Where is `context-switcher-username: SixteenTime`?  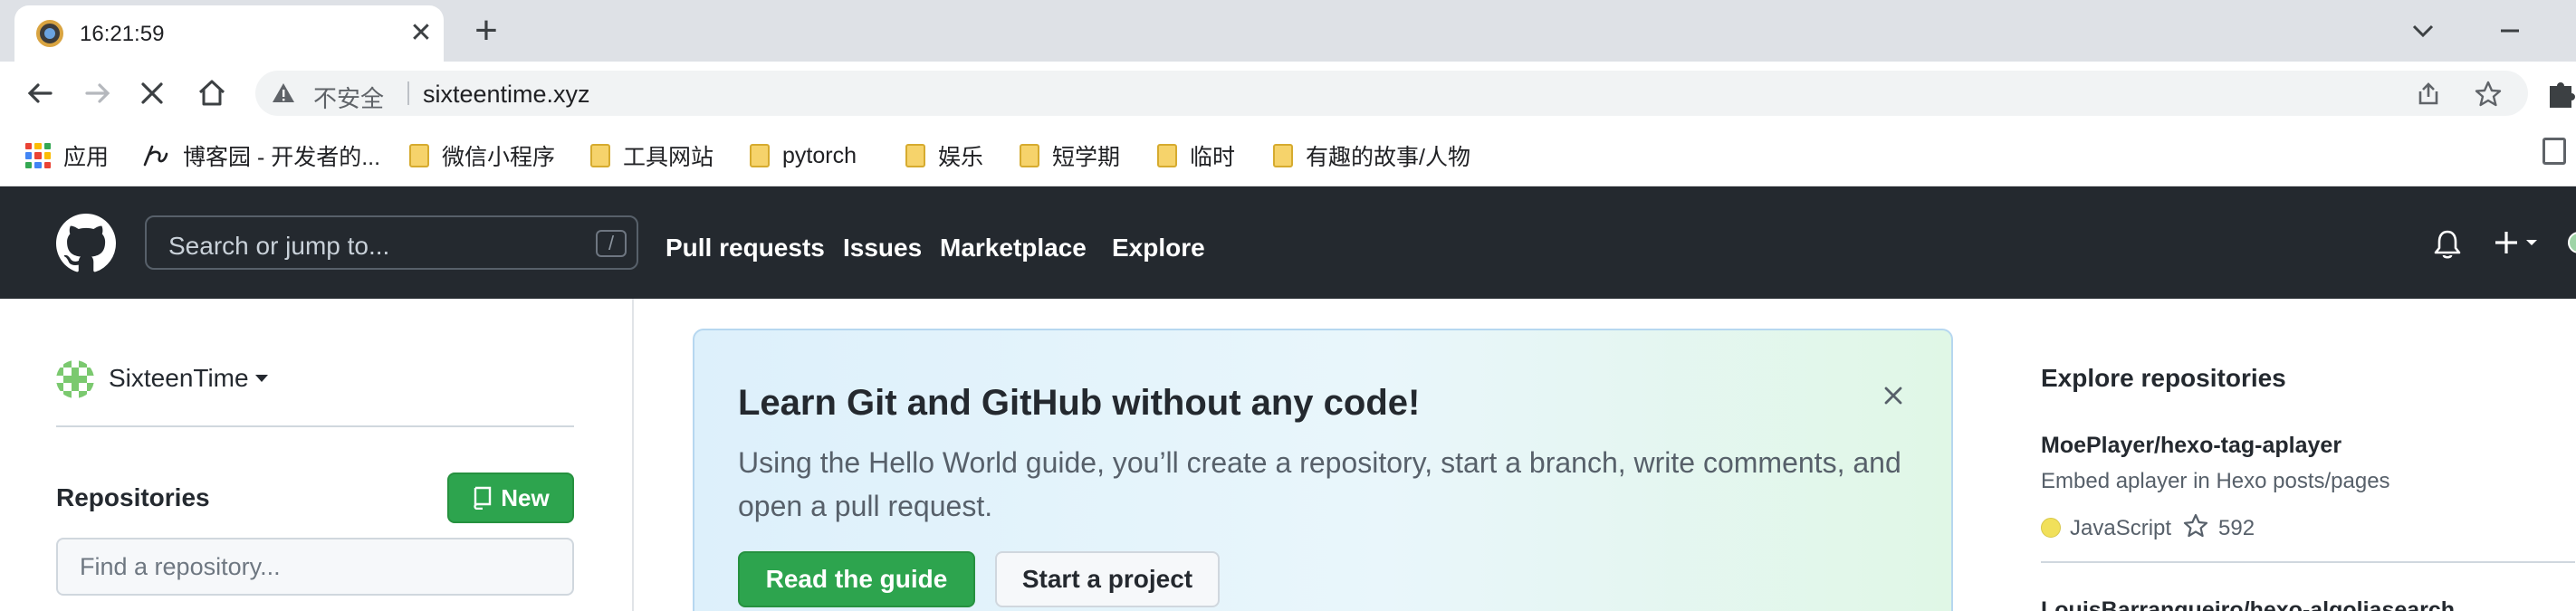 context-switcher-username: SixteenTime is located at coordinates (179, 378).